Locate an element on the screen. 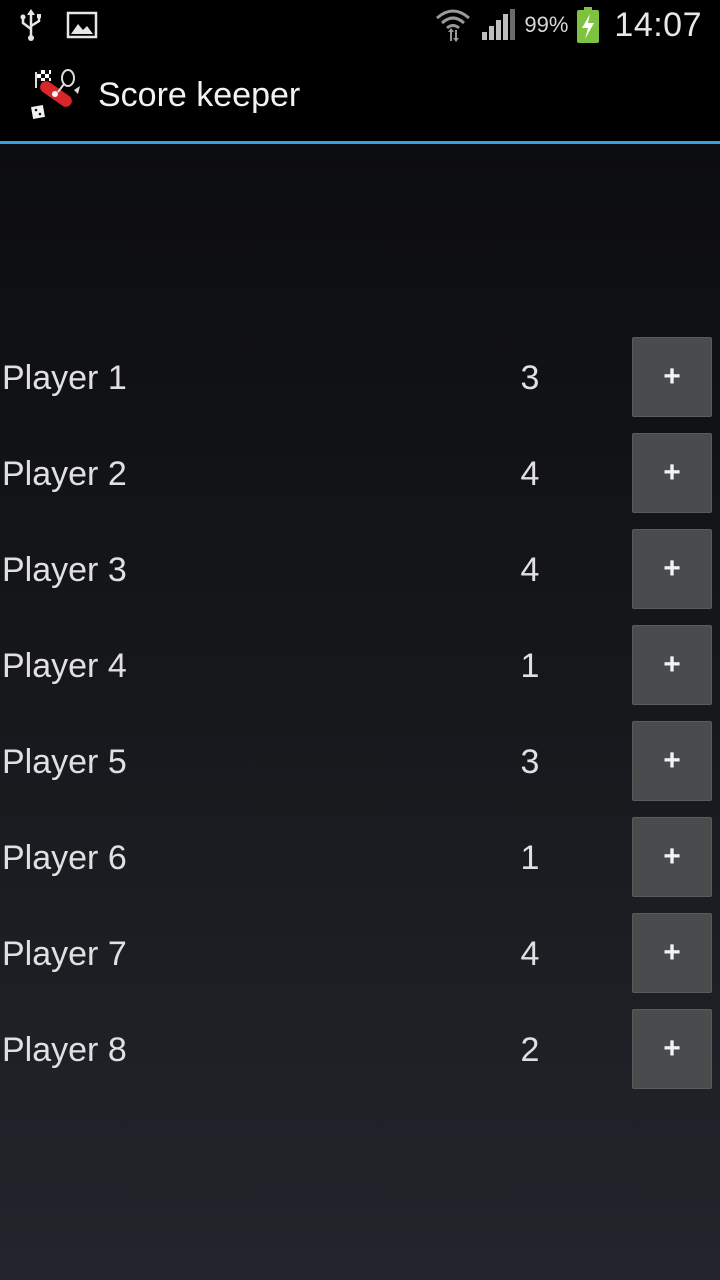 This screenshot has width=720, height=1280. status-bar: 99% 14:07 is located at coordinates (360, 25).